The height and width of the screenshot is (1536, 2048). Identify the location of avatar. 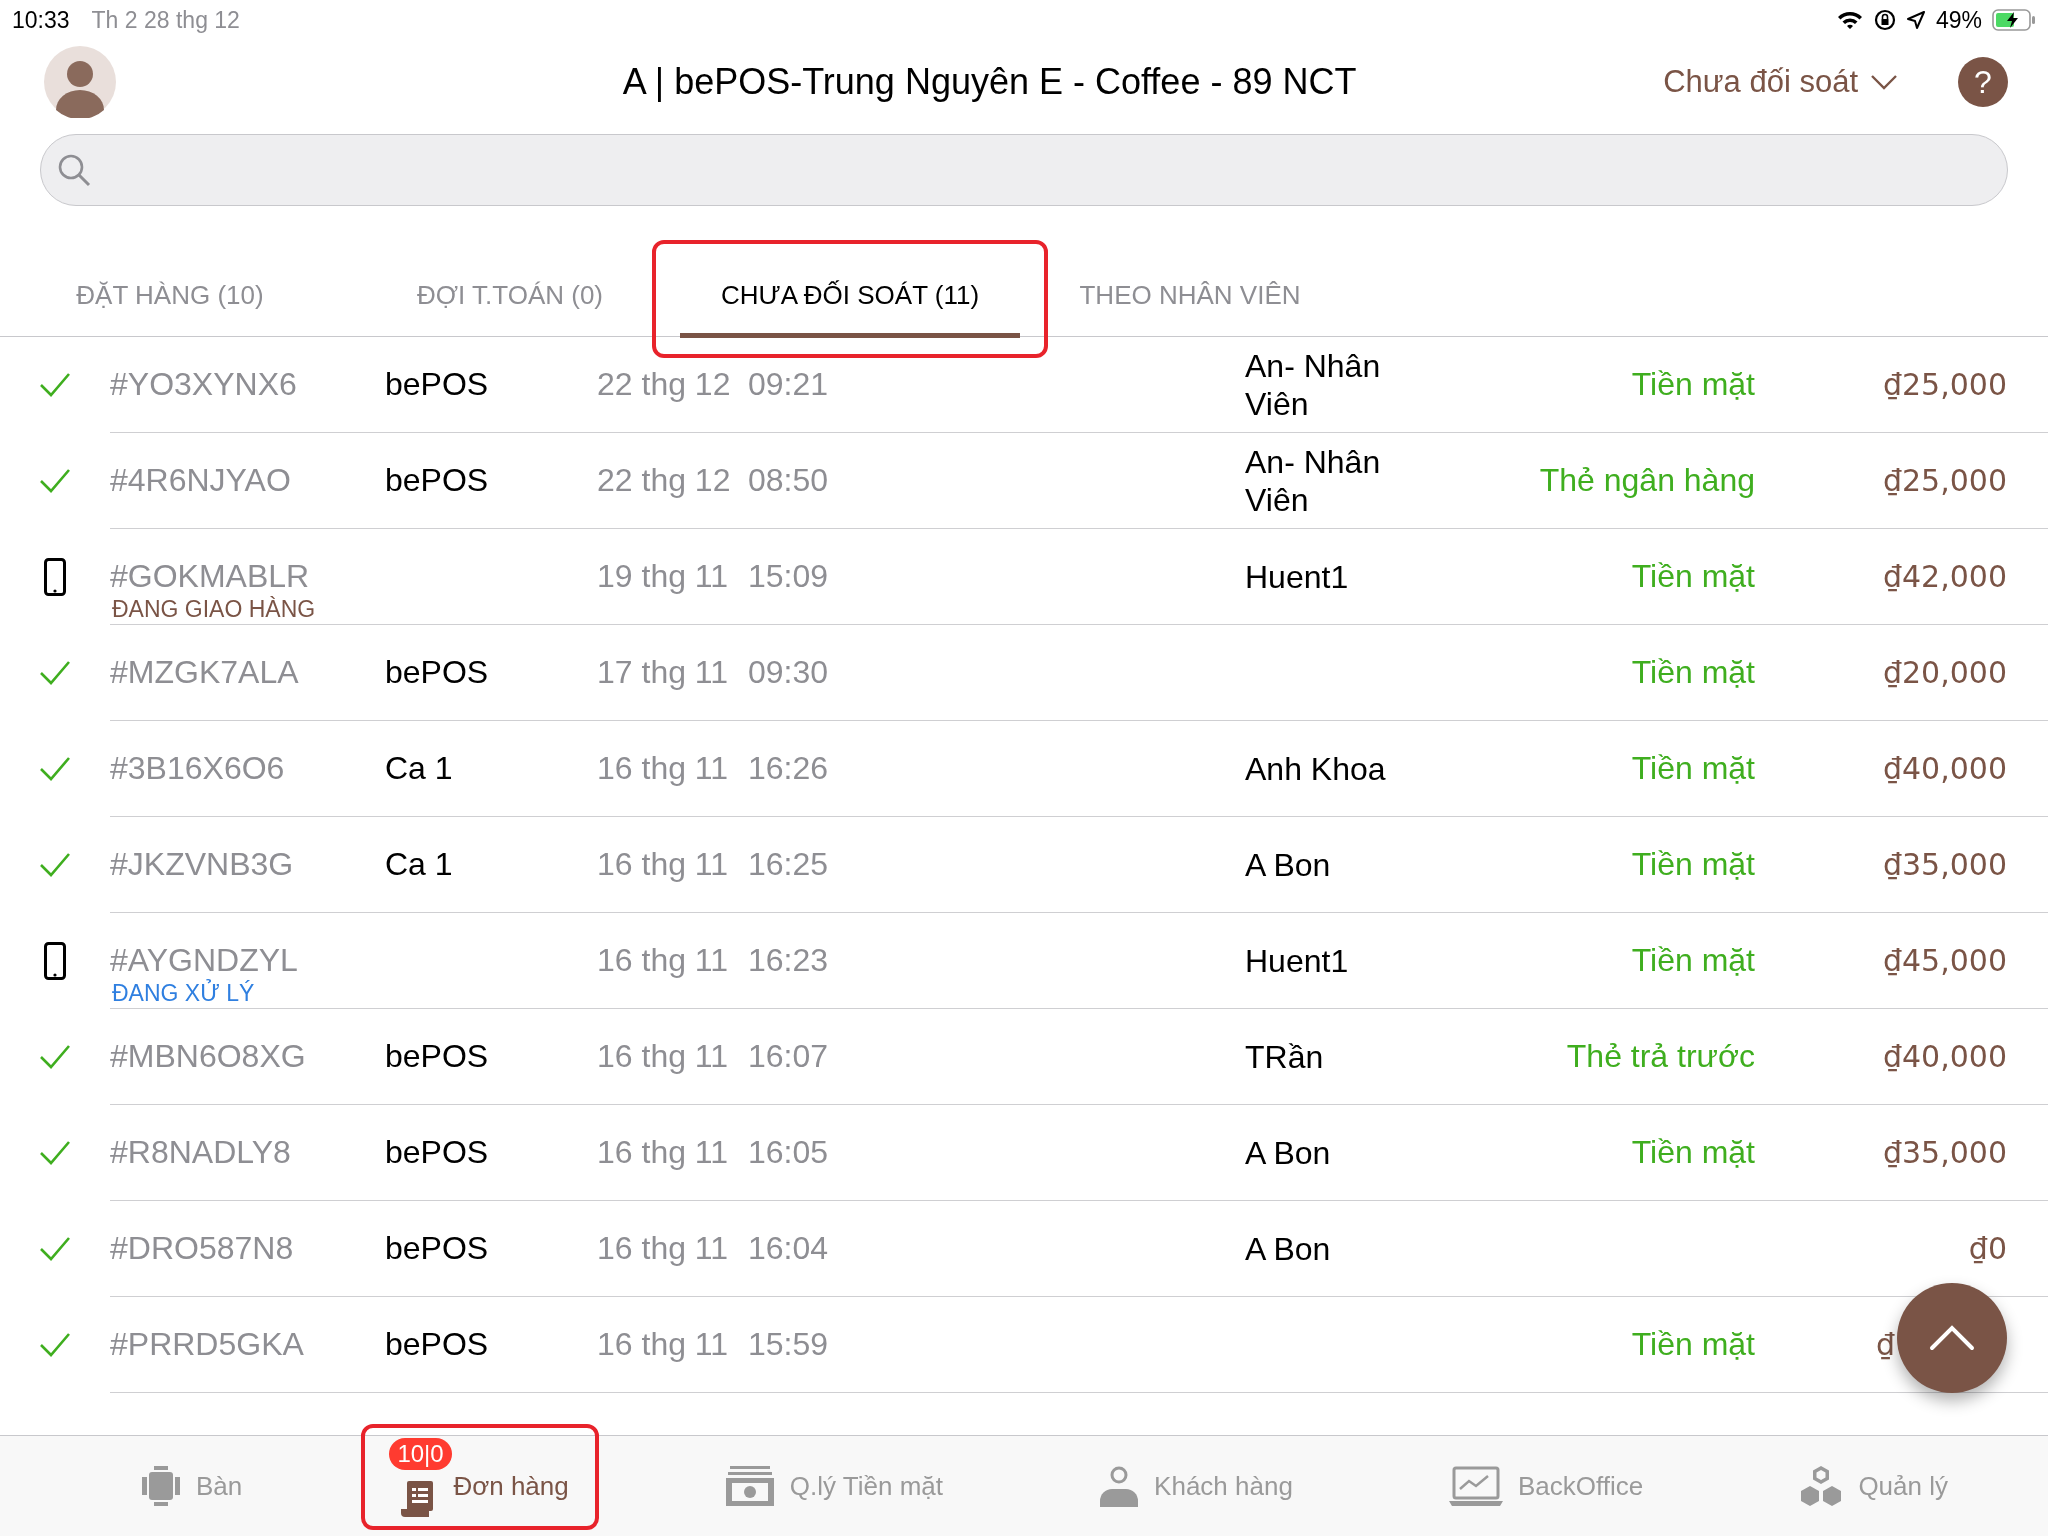
(80, 82).